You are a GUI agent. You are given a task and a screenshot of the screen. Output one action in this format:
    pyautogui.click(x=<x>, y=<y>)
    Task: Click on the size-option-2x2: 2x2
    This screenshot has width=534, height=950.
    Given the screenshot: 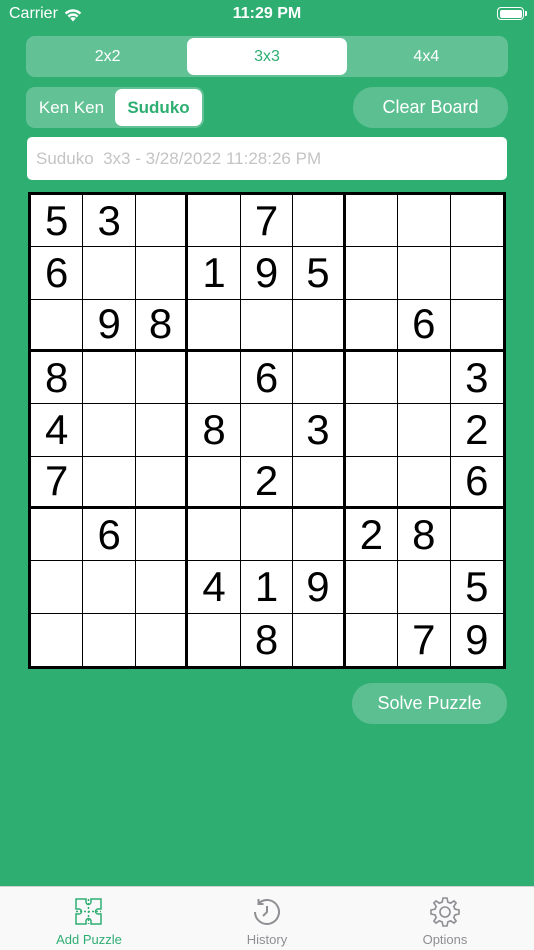 What is the action you would take?
    pyautogui.click(x=107, y=56)
    